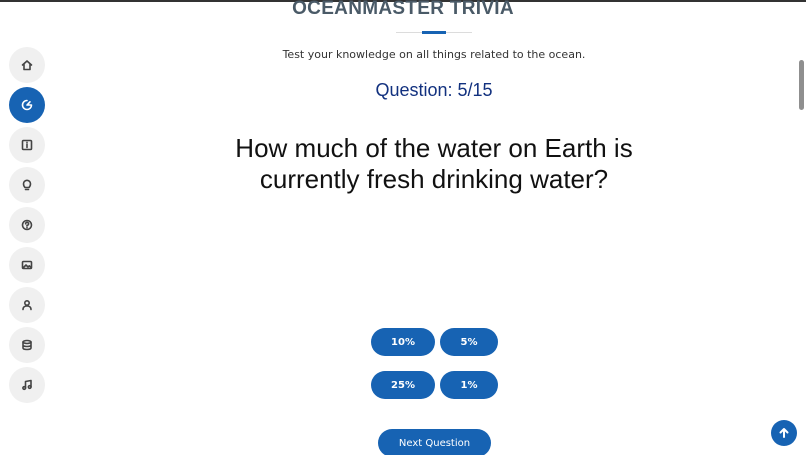 Image resolution: width=806 pixels, height=455 pixels. I want to click on sidebar-item-home, so click(27, 65).